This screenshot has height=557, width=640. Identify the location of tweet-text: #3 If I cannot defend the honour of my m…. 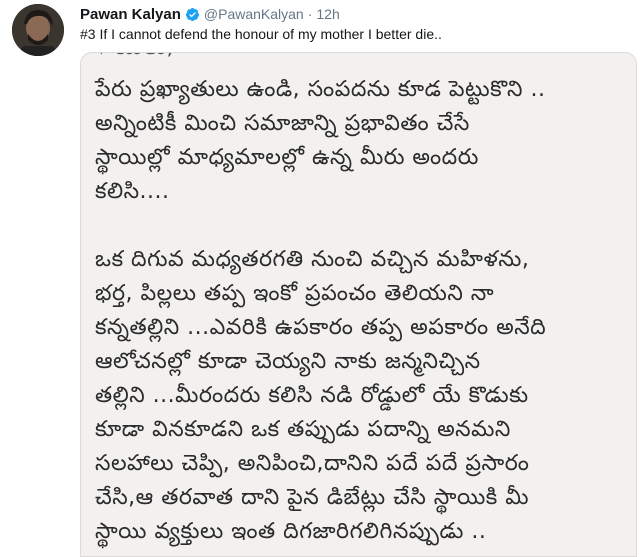
(261, 34).